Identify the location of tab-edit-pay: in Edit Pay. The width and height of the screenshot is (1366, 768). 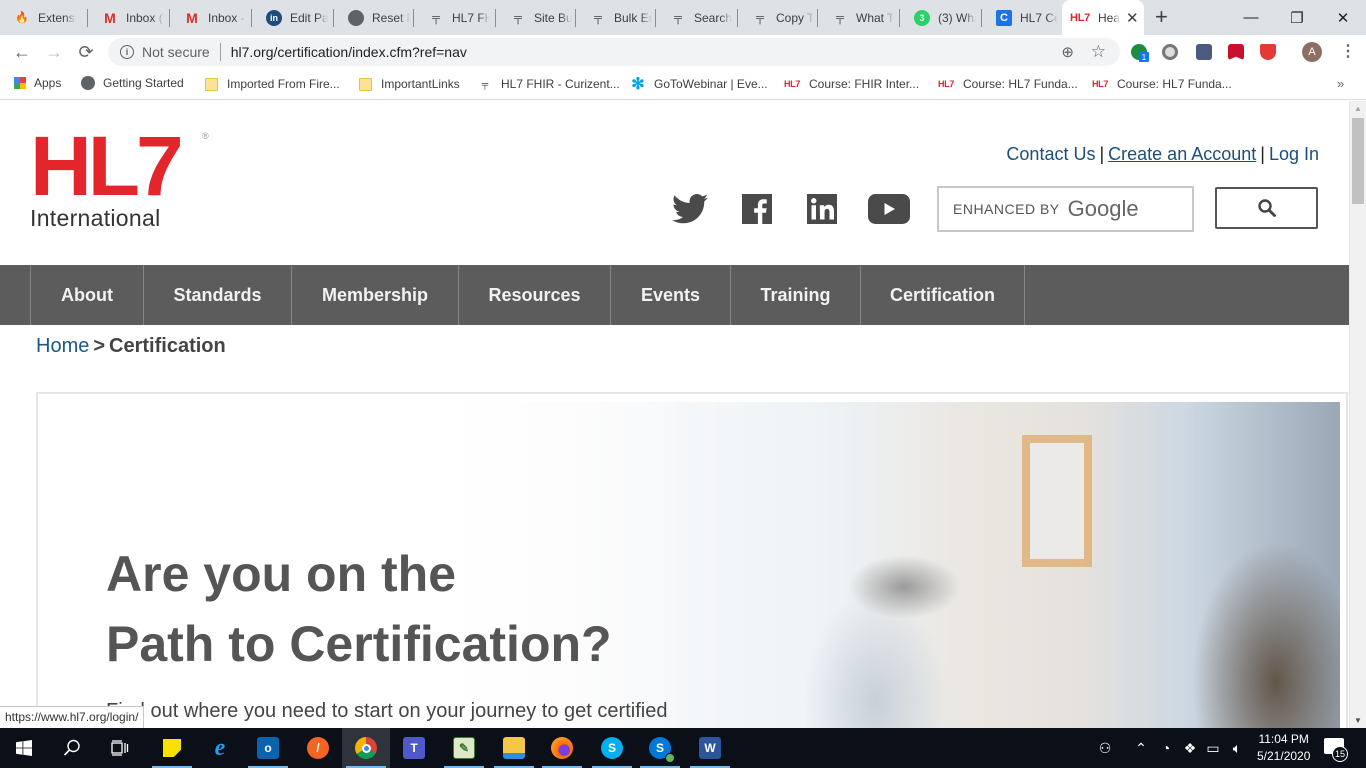
(293, 17).